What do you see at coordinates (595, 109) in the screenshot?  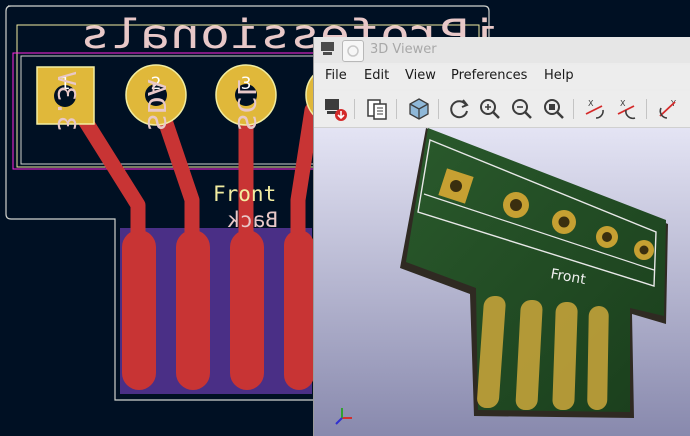 I see `rotate-x-clockwise-icon: X` at bounding box center [595, 109].